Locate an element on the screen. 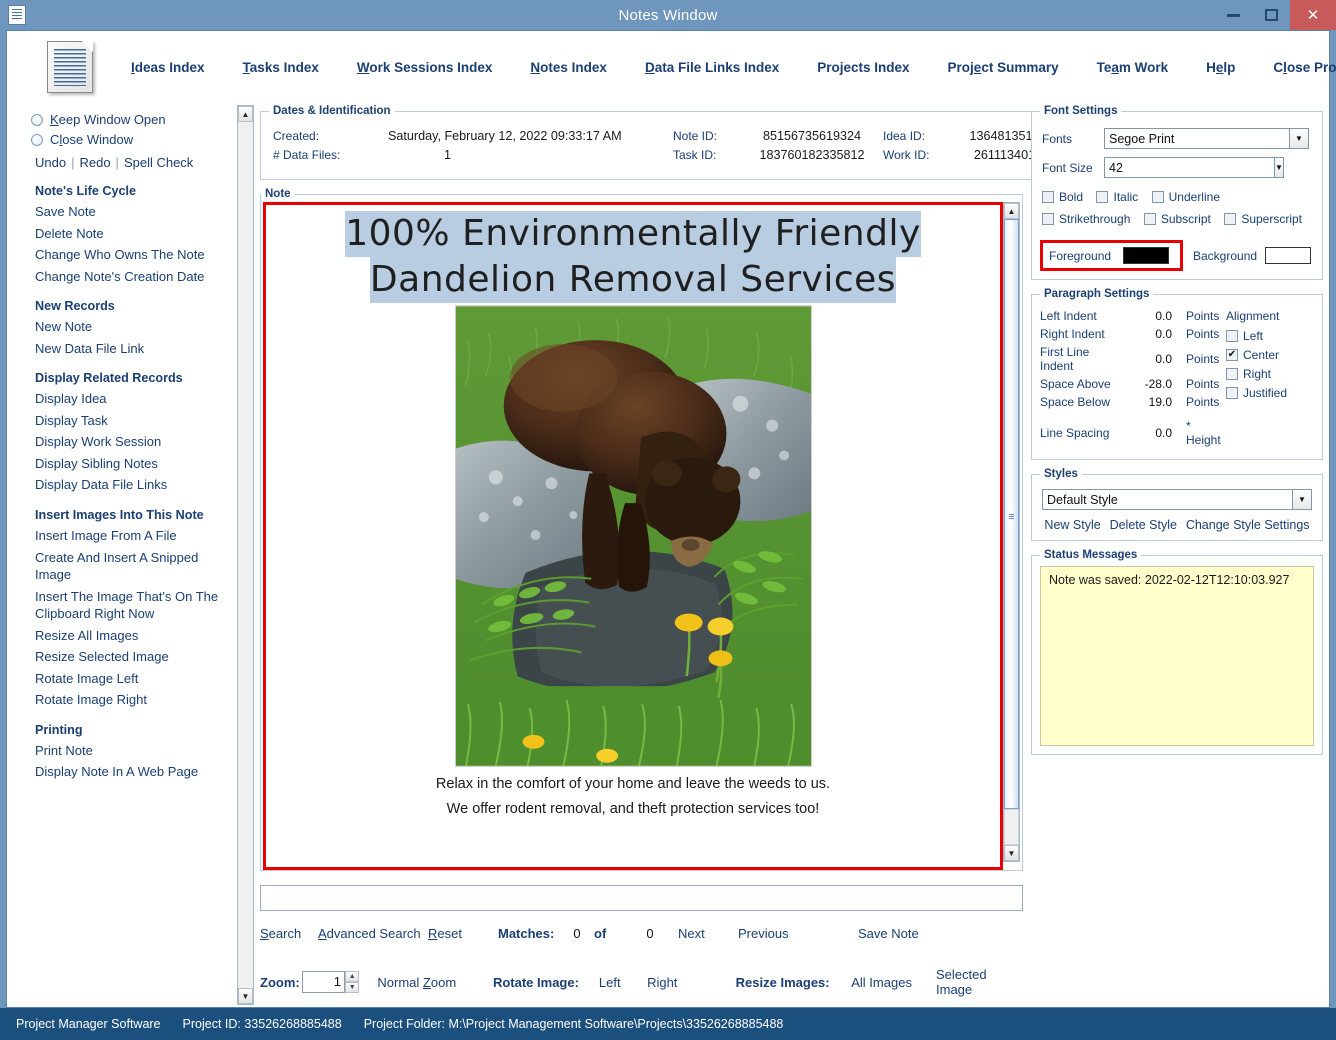 The width and height of the screenshot is (1336, 1040). style-combo: ▼ is located at coordinates (1177, 499).